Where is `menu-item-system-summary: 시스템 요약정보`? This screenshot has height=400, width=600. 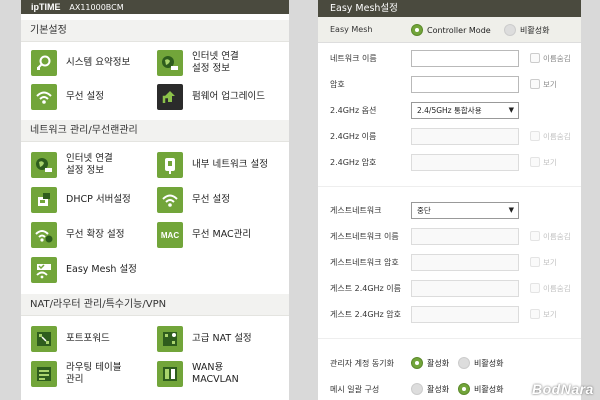 menu-item-system-summary: 시스템 요약정보 is located at coordinates (96, 63).